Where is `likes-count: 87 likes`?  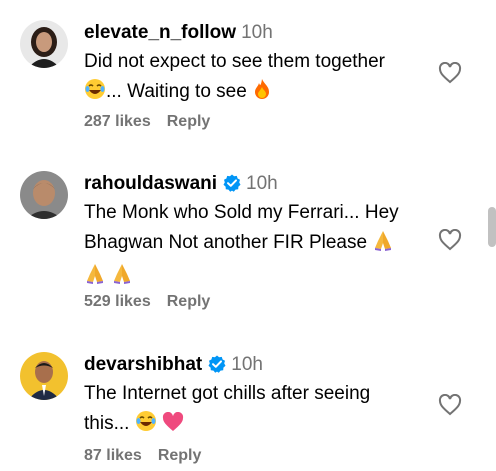
likes-count: 87 likes is located at coordinates (113, 455).